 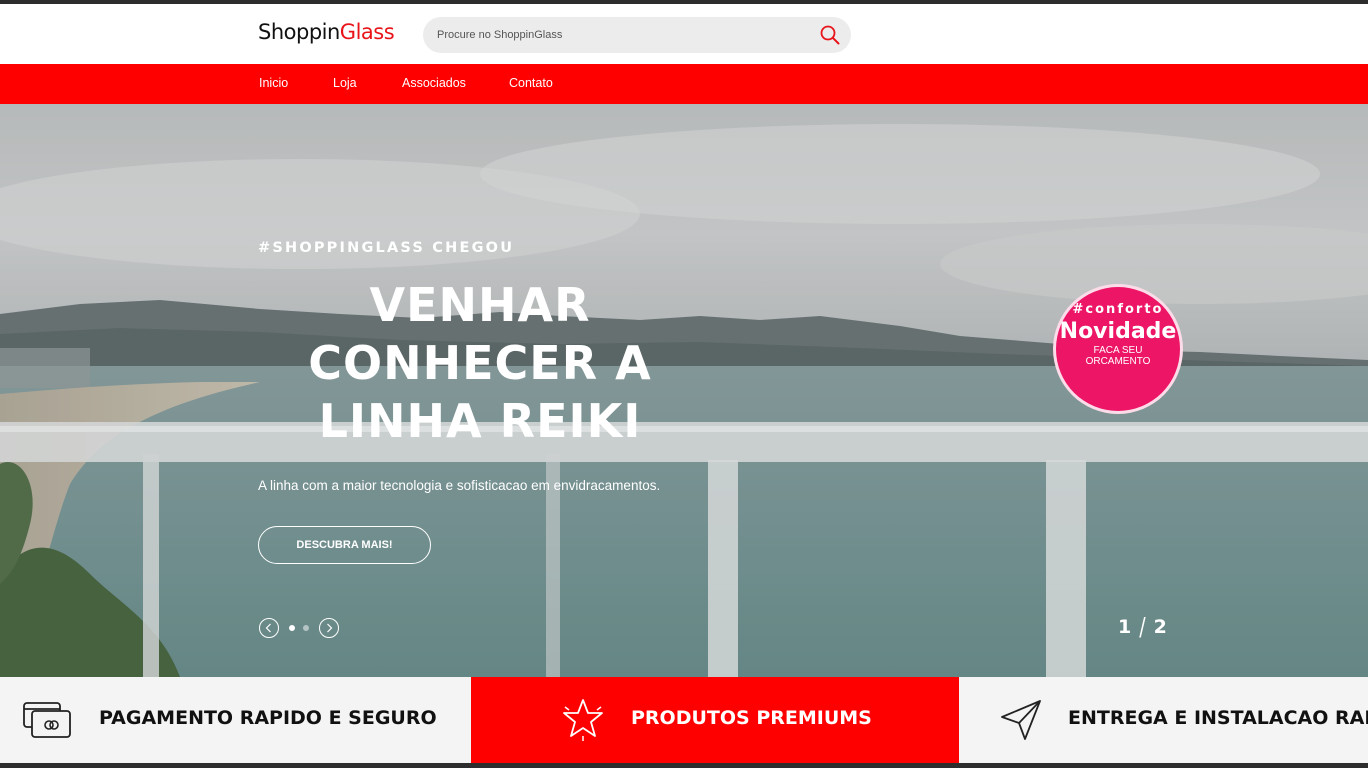 What do you see at coordinates (386, 248) in the screenshot?
I see `hero-eyebrow: #SHOPPINGLASS CHEGOU` at bounding box center [386, 248].